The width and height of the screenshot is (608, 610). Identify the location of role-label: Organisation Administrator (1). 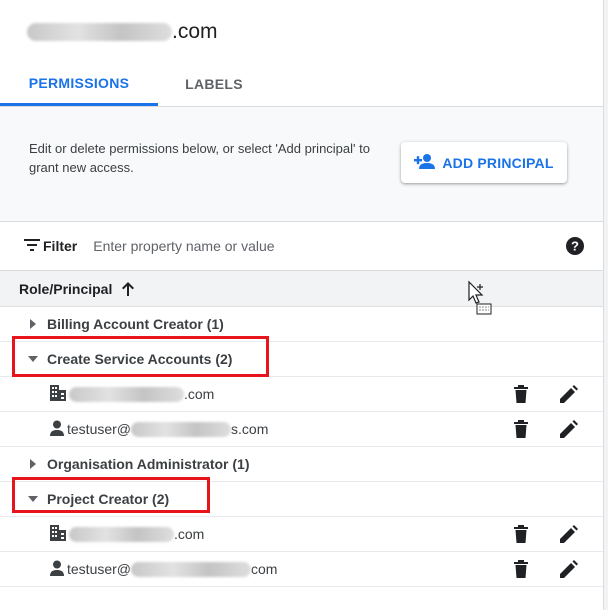
(148, 464).